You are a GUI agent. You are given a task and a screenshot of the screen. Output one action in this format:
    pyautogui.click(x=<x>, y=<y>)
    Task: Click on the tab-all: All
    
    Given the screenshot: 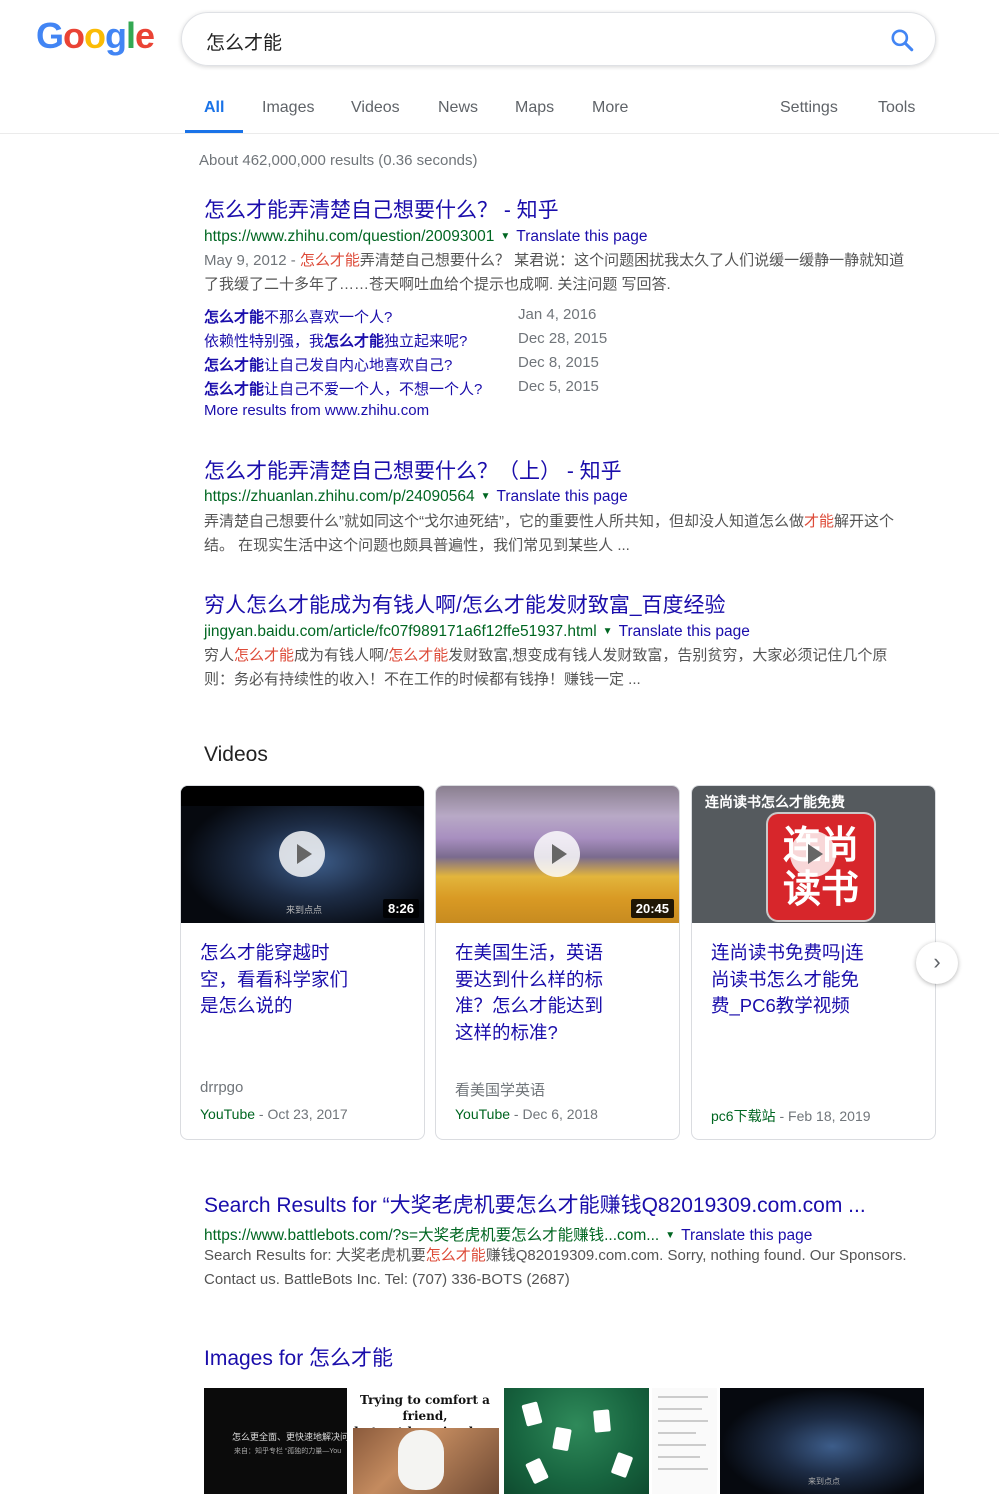 What is the action you would take?
    pyautogui.click(x=214, y=108)
    